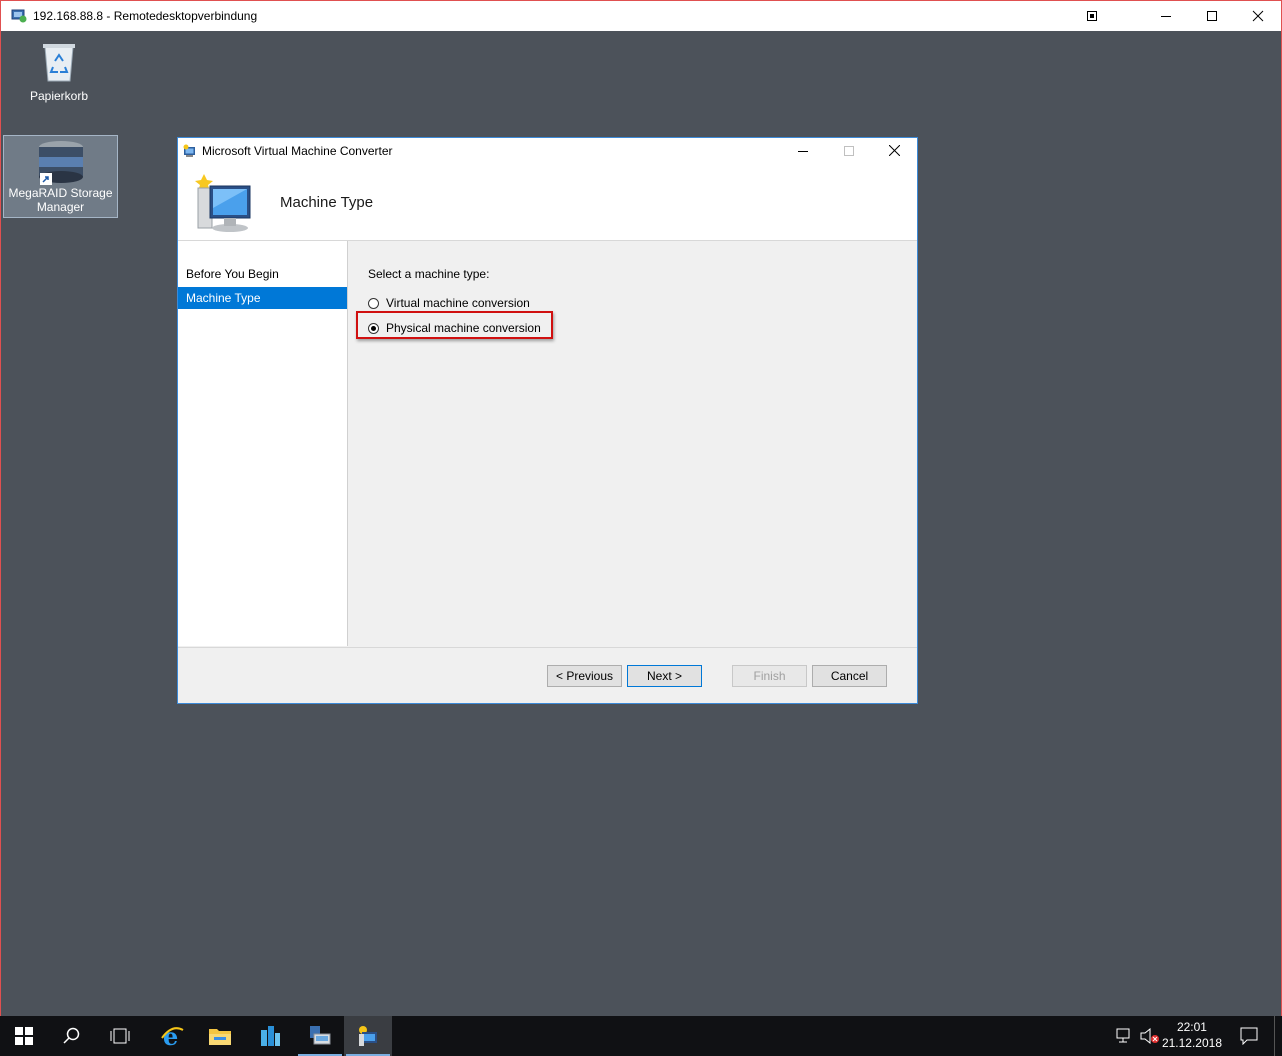 This screenshot has width=1282, height=1056. Describe the element at coordinates (190, 152) in the screenshot. I see `vm-converter-icon` at that location.